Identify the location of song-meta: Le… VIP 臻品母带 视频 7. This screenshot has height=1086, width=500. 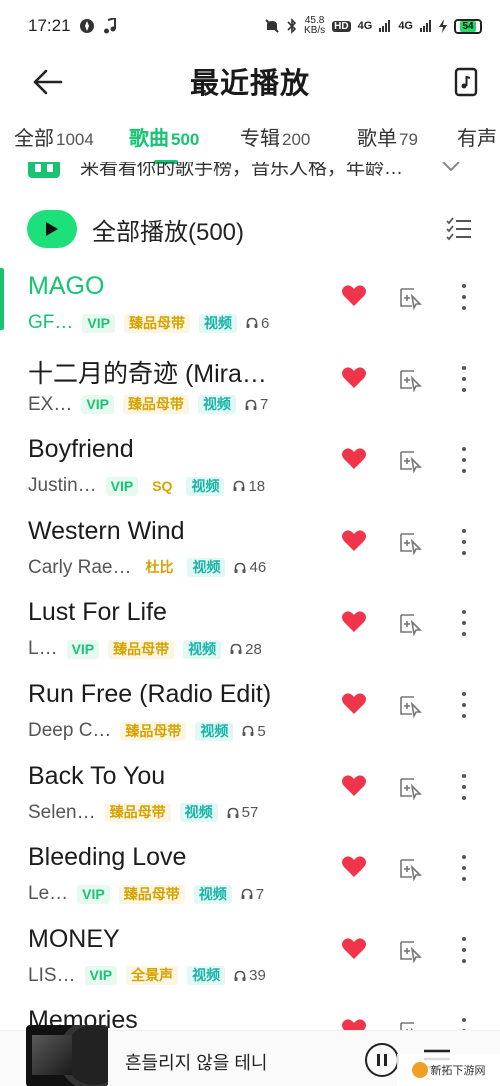
(146, 894).